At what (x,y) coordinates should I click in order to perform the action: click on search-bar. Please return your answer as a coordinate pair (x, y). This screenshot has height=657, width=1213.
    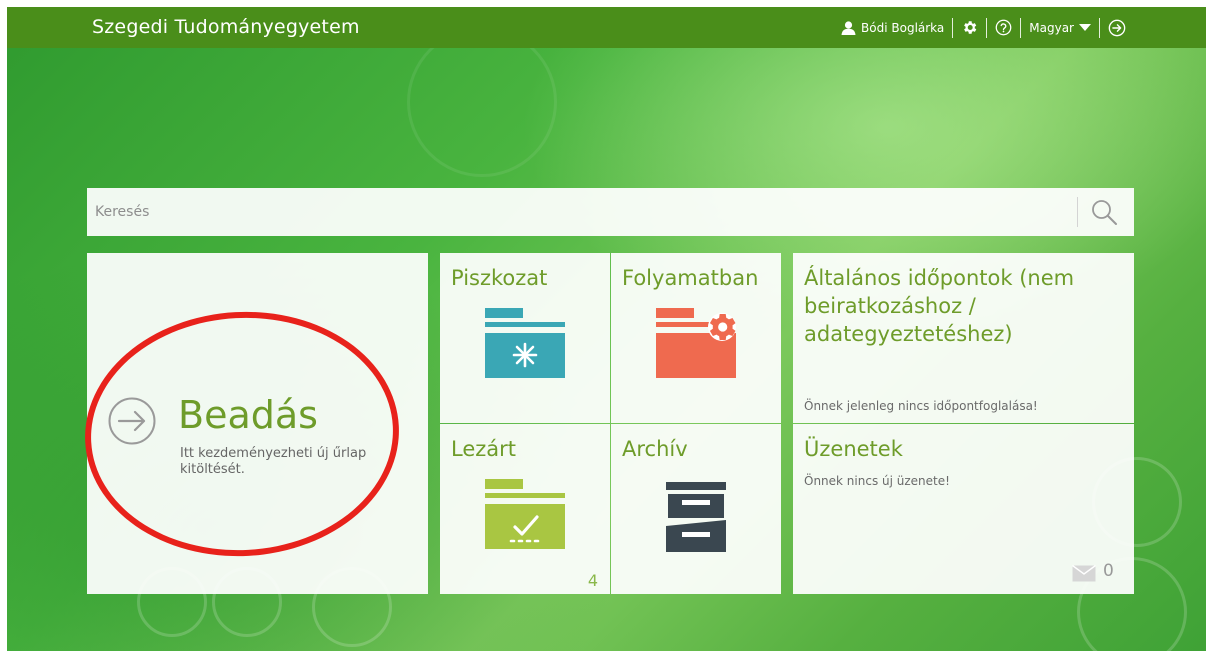
    Looking at the image, I should click on (610, 212).